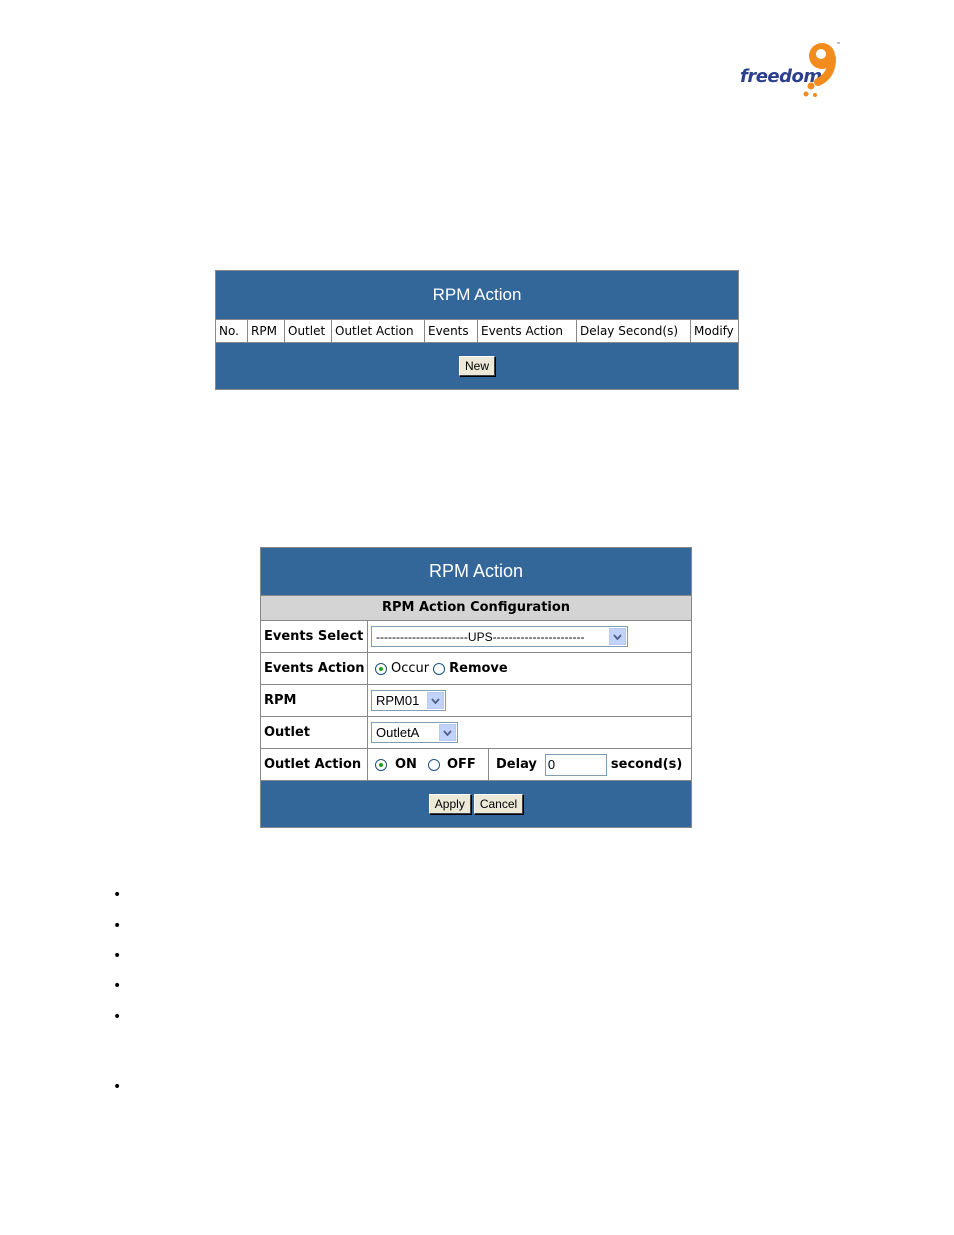 The image size is (954, 1235). What do you see at coordinates (381, 668) in the screenshot?
I see `occur-radio` at bounding box center [381, 668].